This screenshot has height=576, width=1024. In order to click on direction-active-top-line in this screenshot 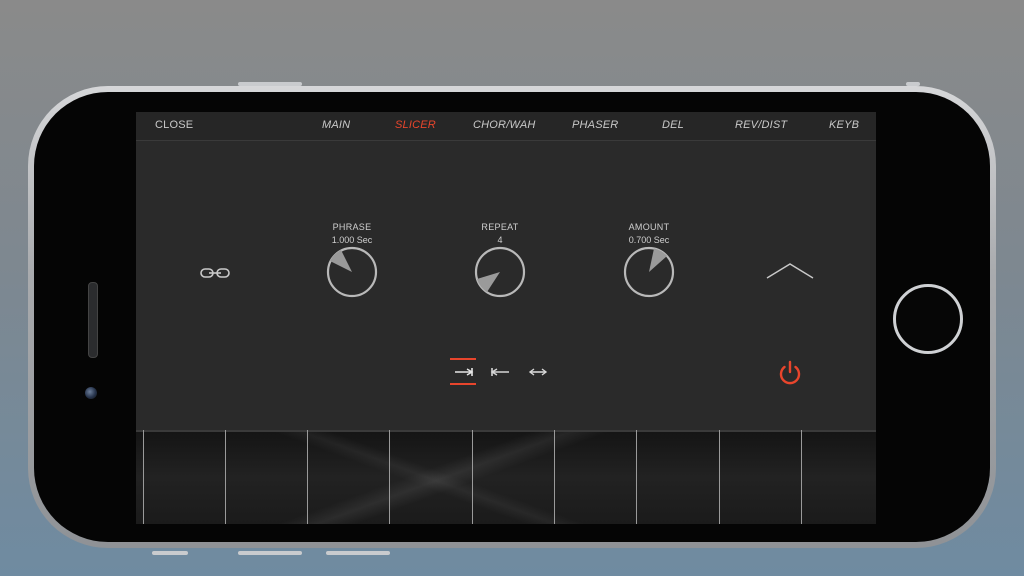, I will do `click(463, 359)`.